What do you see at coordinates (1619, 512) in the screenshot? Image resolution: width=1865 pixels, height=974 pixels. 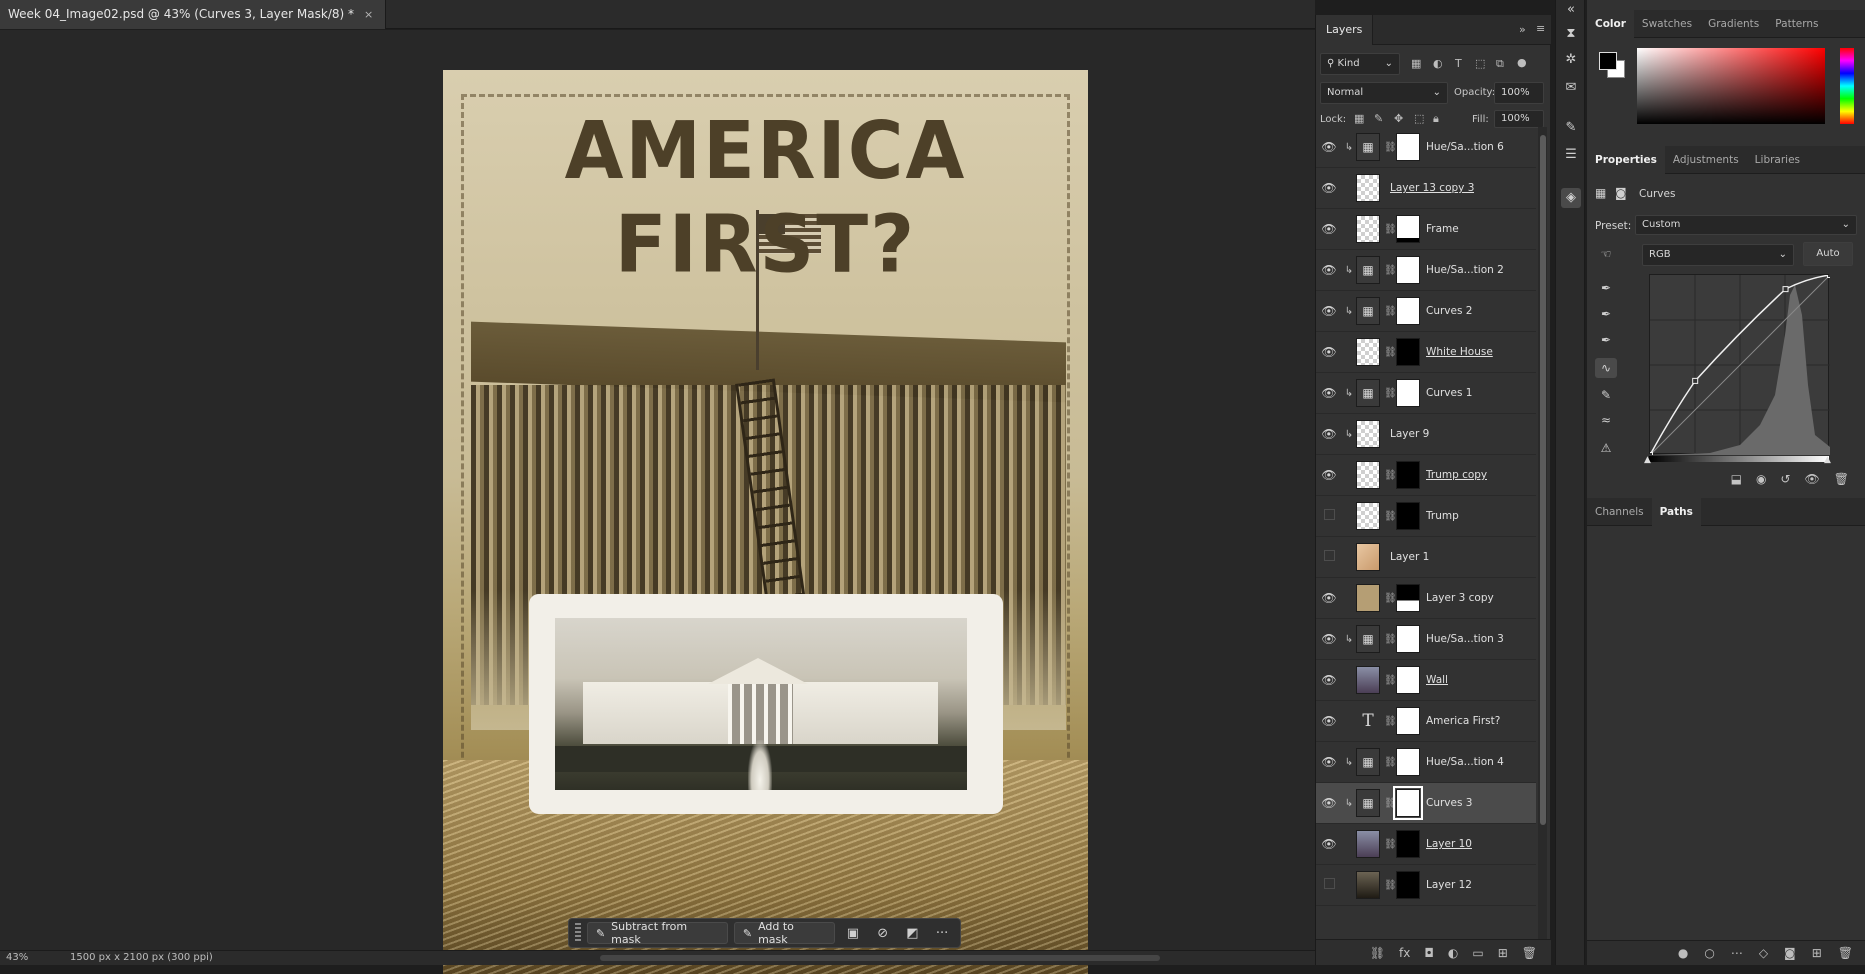 I see `tab-channels: Channels` at bounding box center [1619, 512].